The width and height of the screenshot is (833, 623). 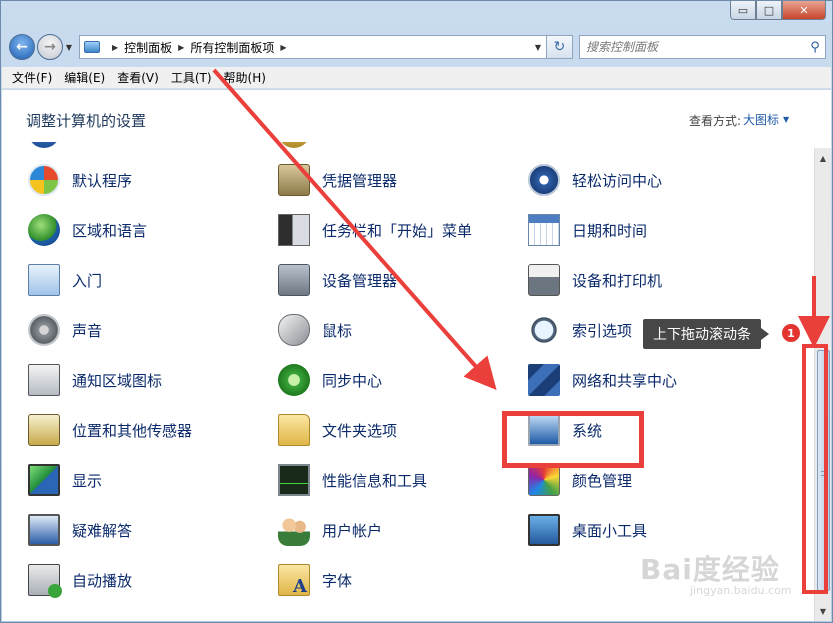 I want to click on menu-help: 帮助(H), so click(x=245, y=77).